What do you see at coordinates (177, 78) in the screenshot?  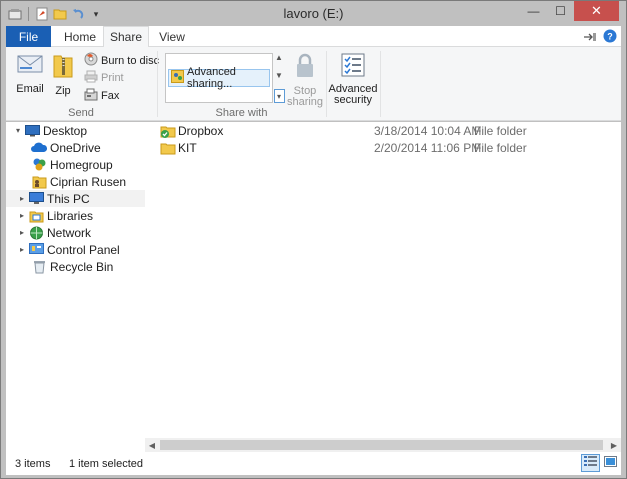 I see `advanced-sharing-icon` at bounding box center [177, 78].